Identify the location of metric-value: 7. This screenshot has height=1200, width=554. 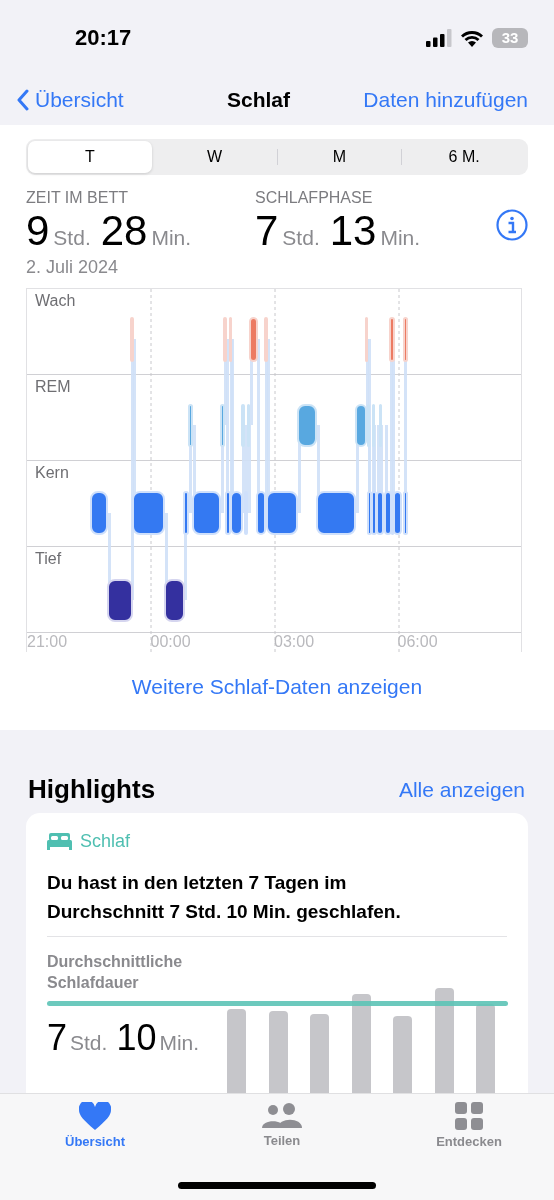
(57, 1038).